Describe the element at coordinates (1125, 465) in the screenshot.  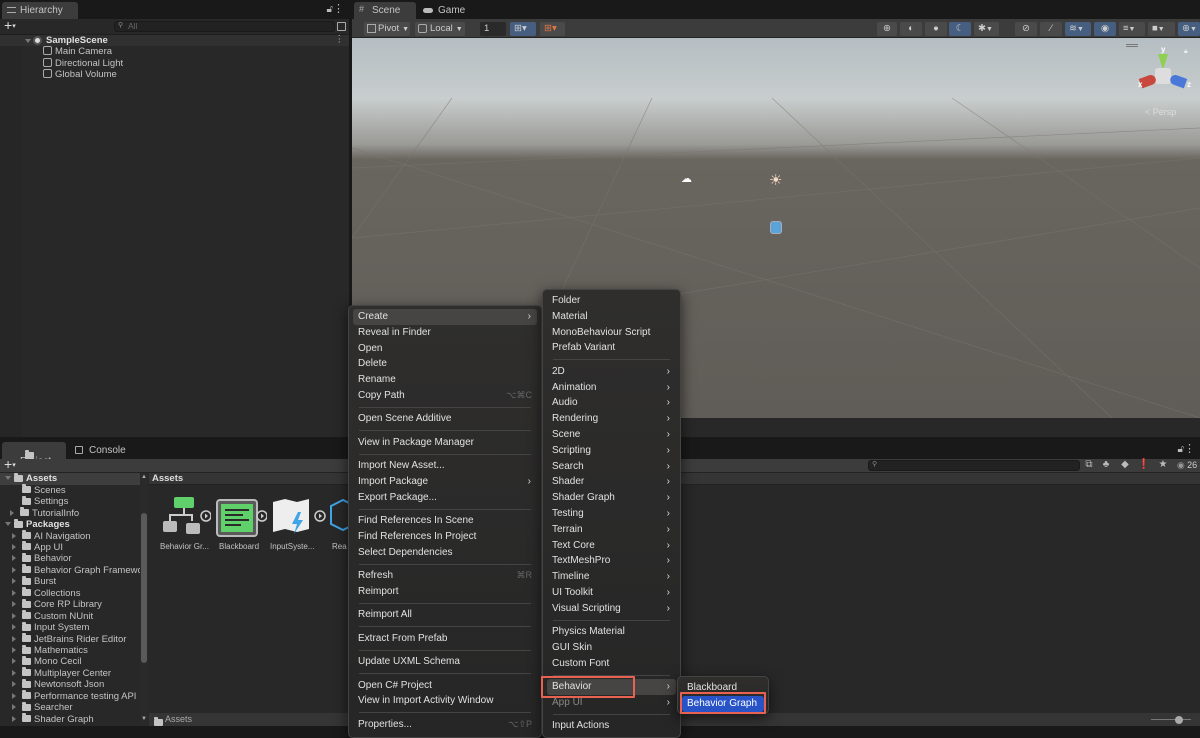
I see `filter-by-label-icon: ◆` at that location.